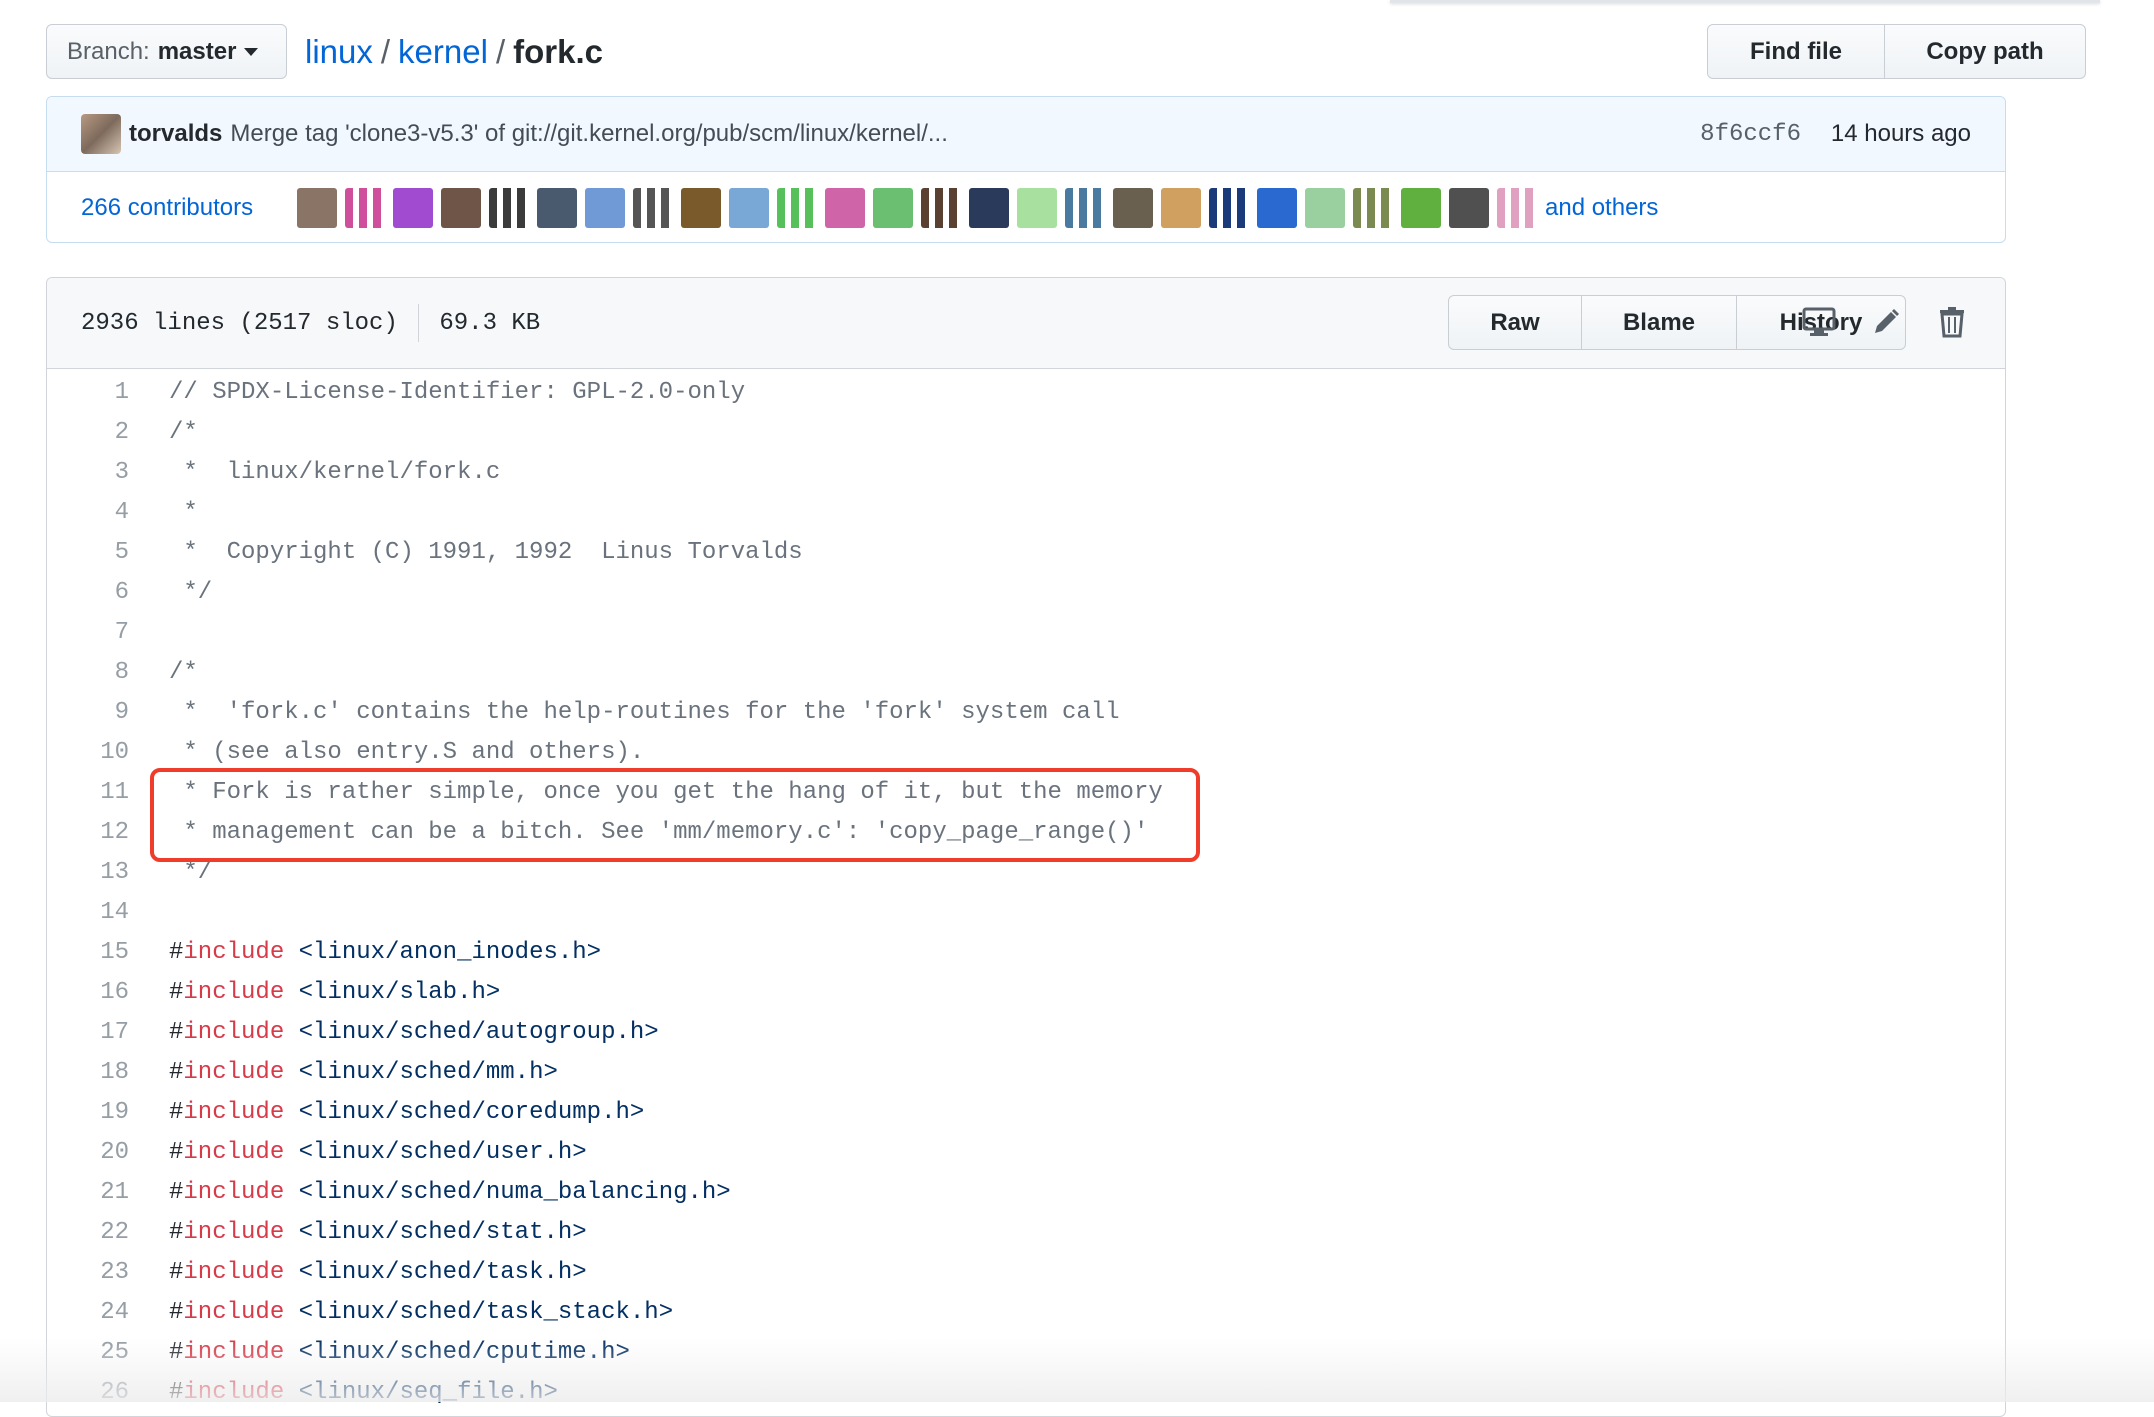 Image resolution: width=2154 pixels, height=1417 pixels. I want to click on breadcrumb-repo-link: linux, so click(339, 51).